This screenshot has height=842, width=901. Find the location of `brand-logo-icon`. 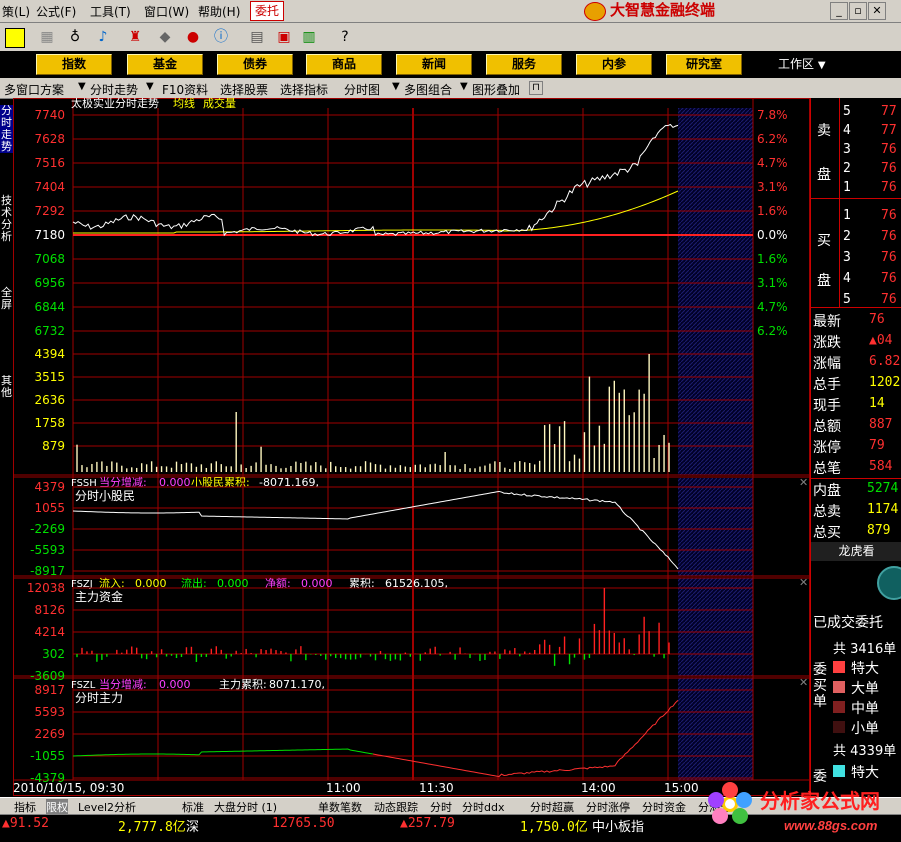

brand-logo-icon is located at coordinates (595, 11).